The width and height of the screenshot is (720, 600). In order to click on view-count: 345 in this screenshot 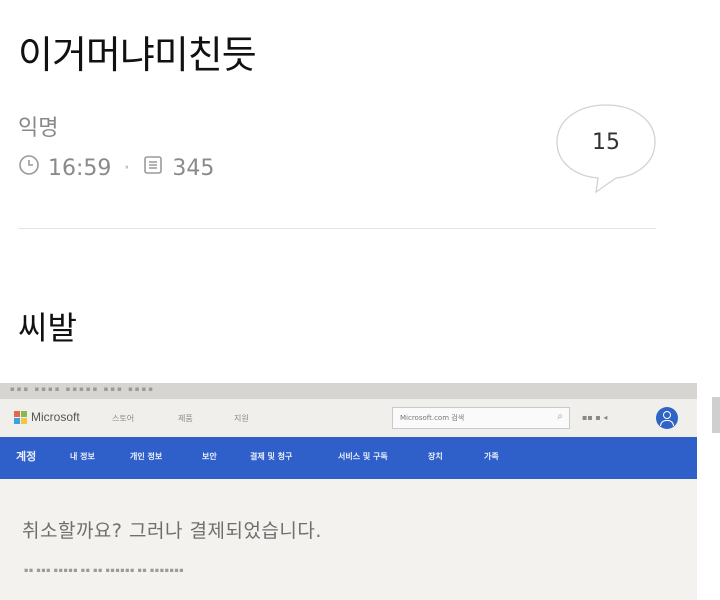, I will do `click(193, 168)`.